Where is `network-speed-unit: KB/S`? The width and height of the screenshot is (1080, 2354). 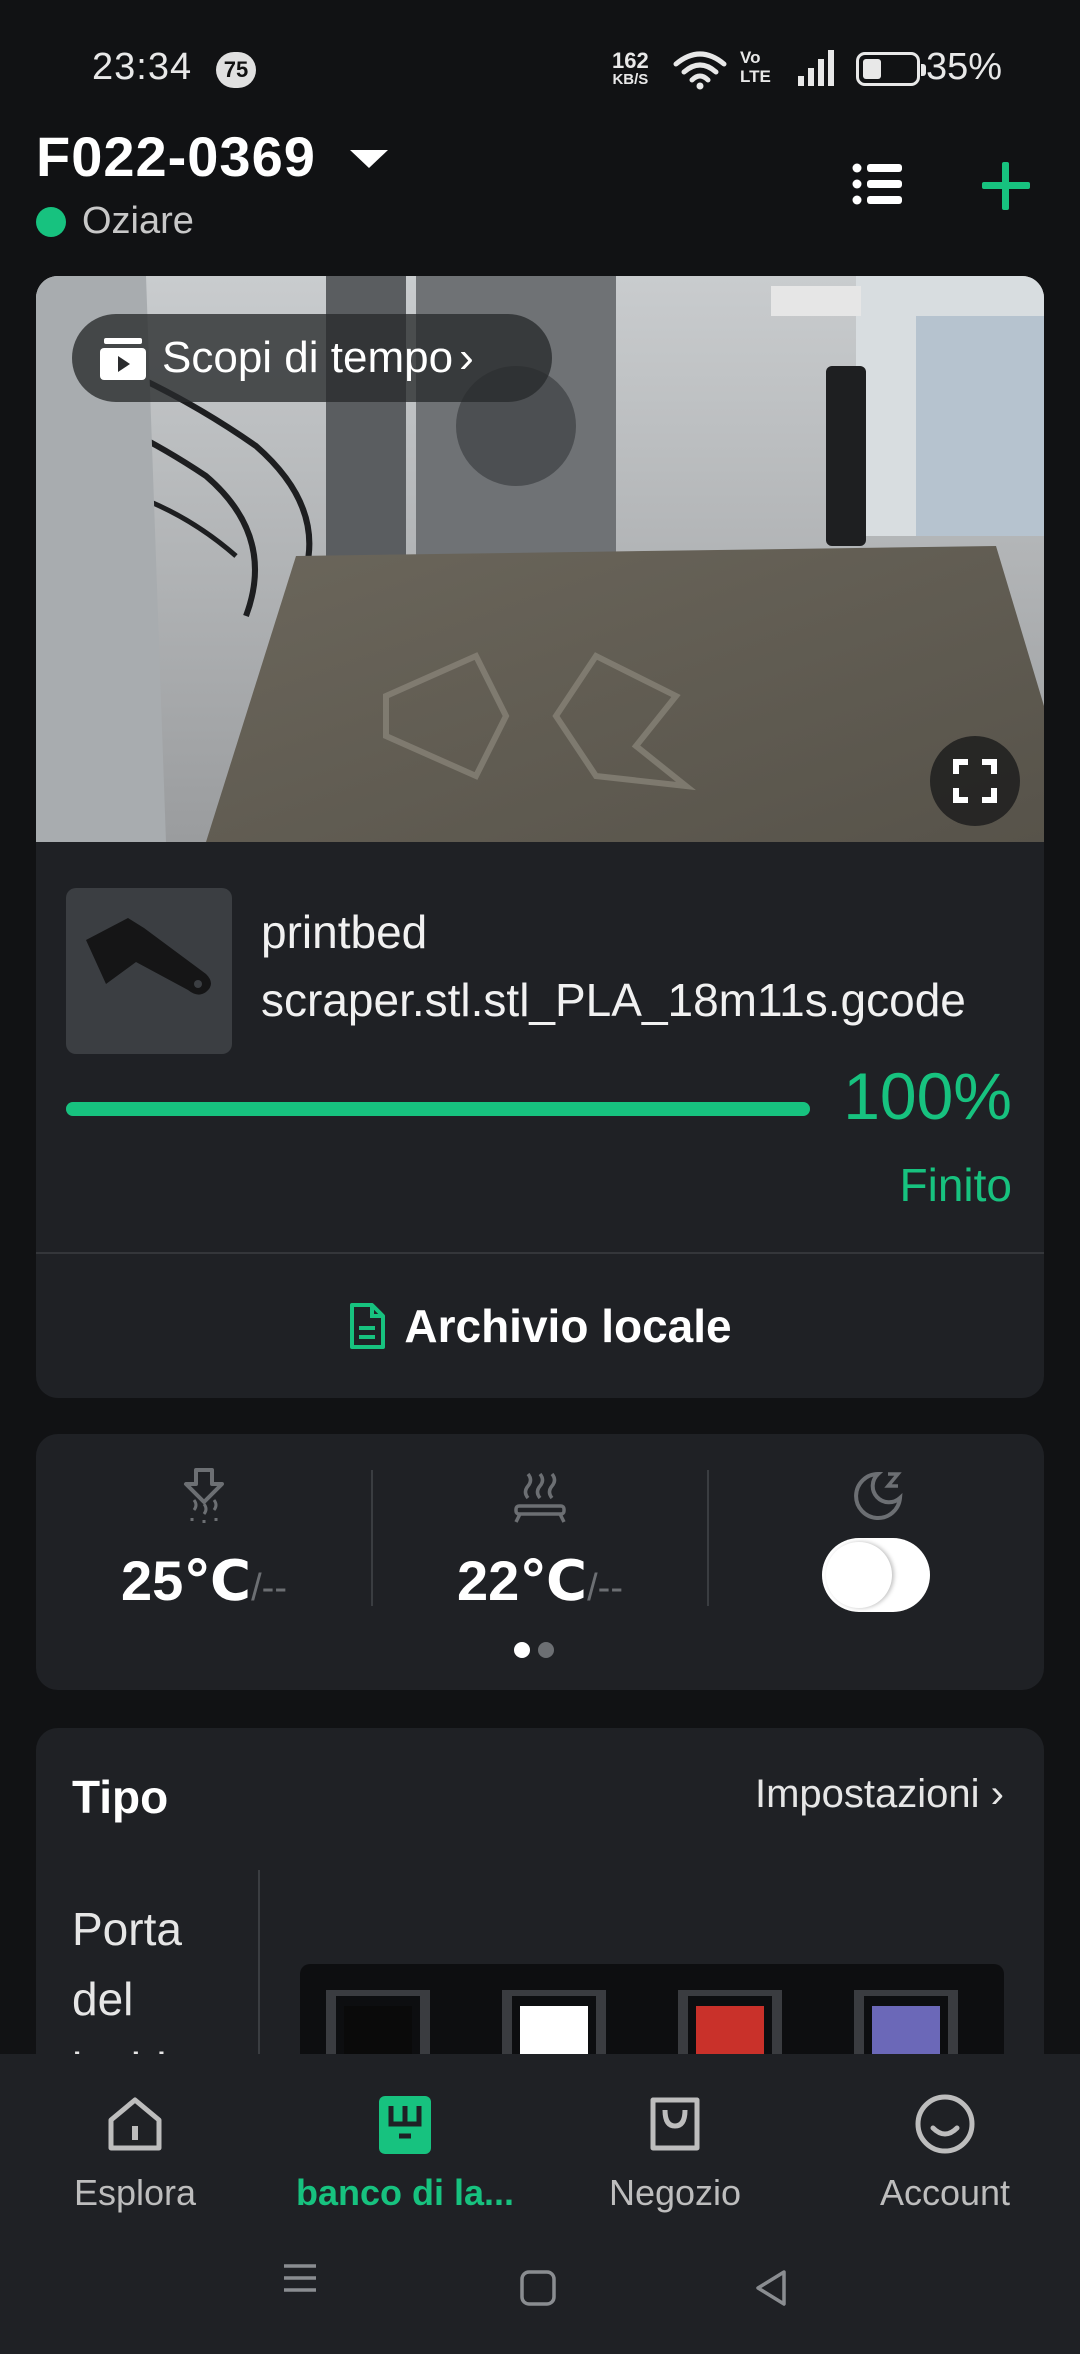
network-speed-unit: KB/S is located at coordinates (630, 79).